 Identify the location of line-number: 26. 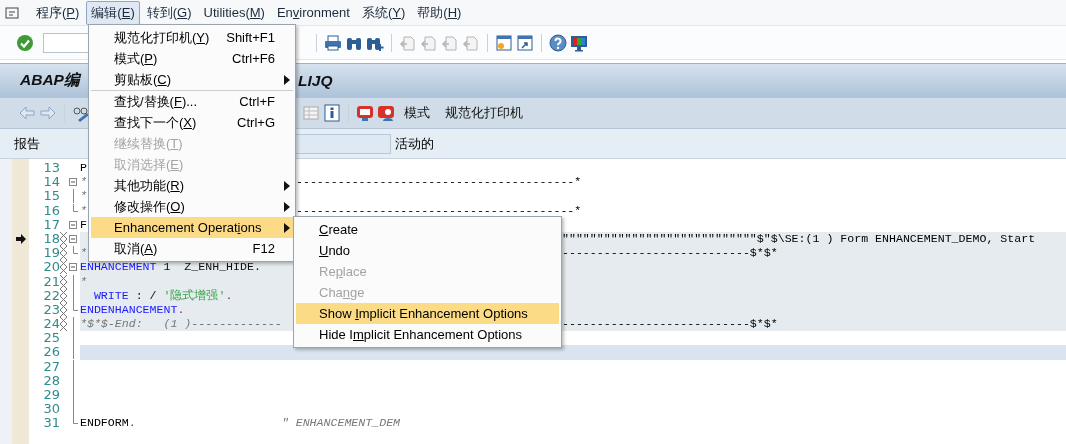
(51, 352).